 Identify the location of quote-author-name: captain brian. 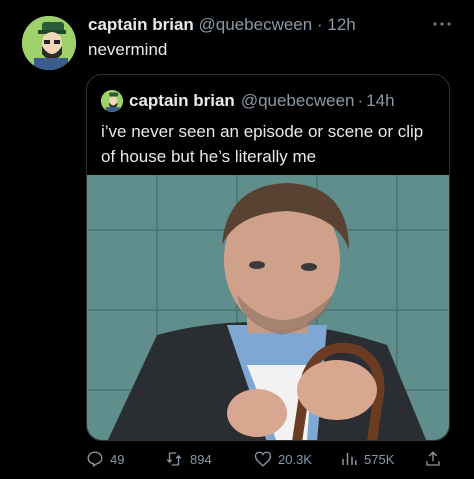
(182, 100).